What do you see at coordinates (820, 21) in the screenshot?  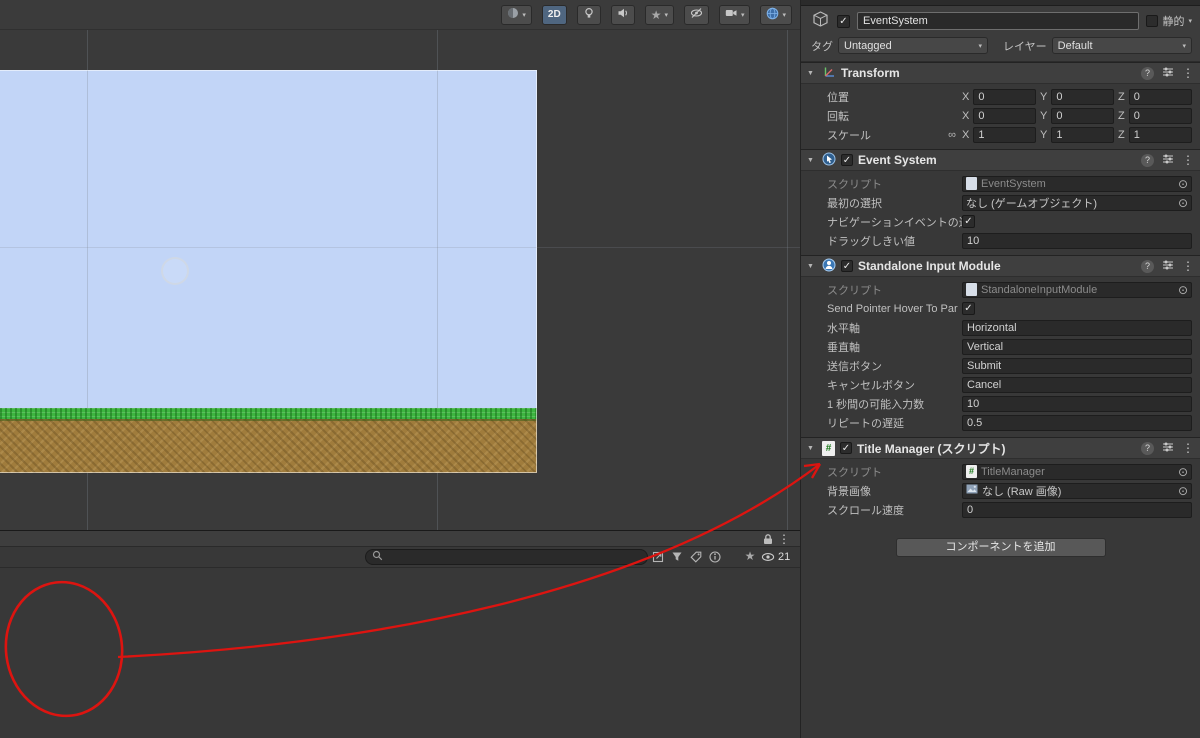 I see `gameobject-cube-icon` at bounding box center [820, 21].